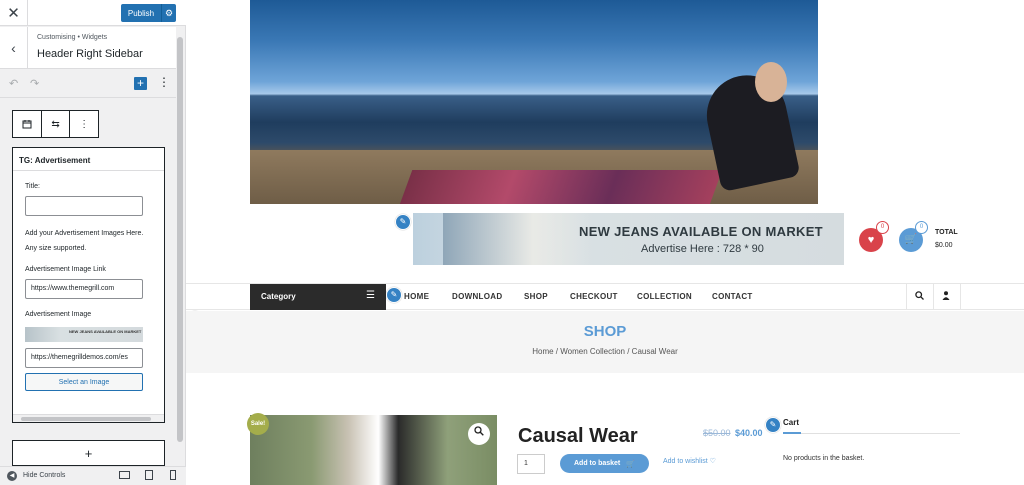 The image size is (1024, 485). What do you see at coordinates (479, 434) in the screenshot?
I see `zoom-icon` at bounding box center [479, 434].